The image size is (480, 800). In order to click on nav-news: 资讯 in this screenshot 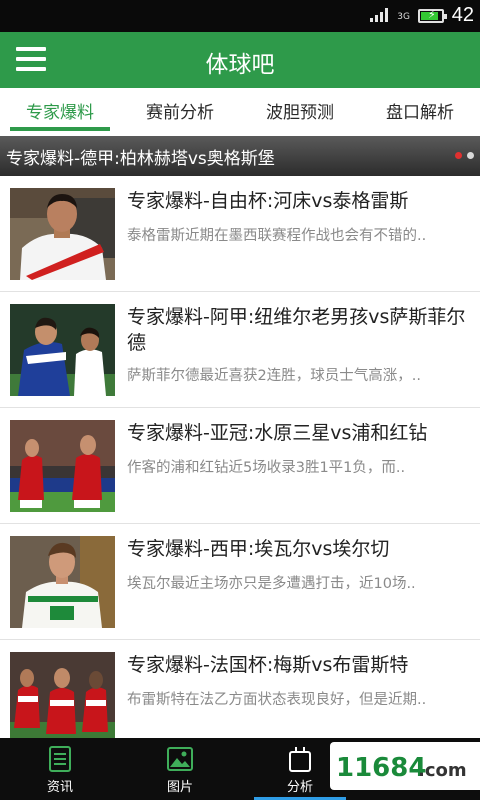, I will do `click(60, 769)`.